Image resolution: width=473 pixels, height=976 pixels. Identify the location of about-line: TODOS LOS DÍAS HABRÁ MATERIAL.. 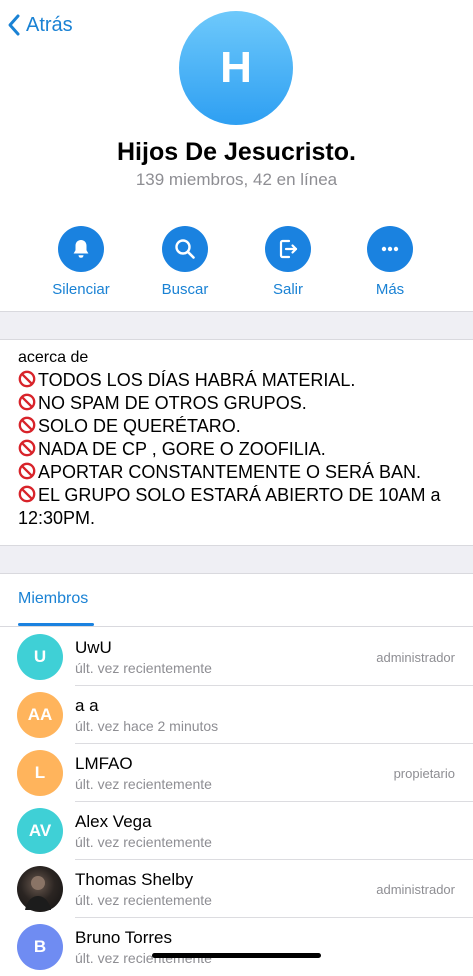
(240, 380).